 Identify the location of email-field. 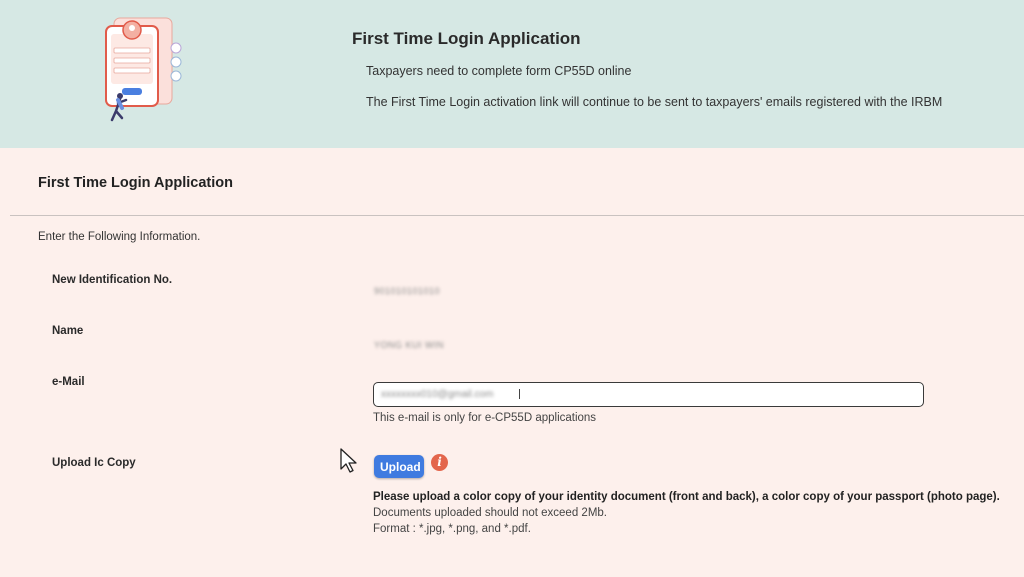
(648, 394).